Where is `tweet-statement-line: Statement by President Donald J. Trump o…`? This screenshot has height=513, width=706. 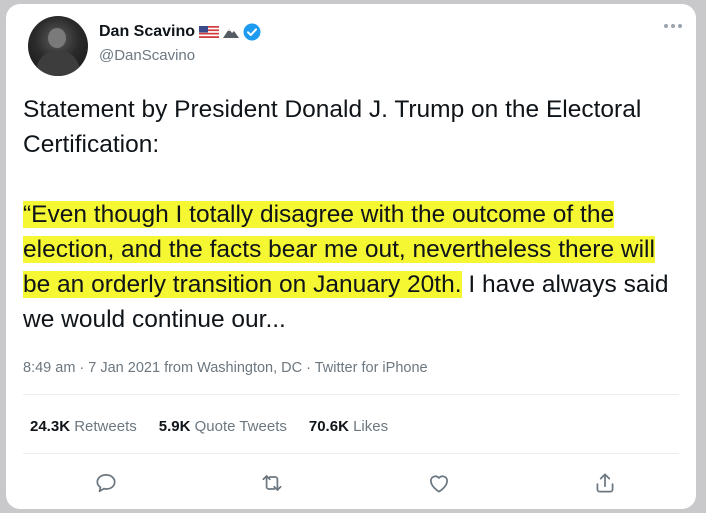 tweet-statement-line: Statement by President Donald J. Trump o… is located at coordinates (332, 127).